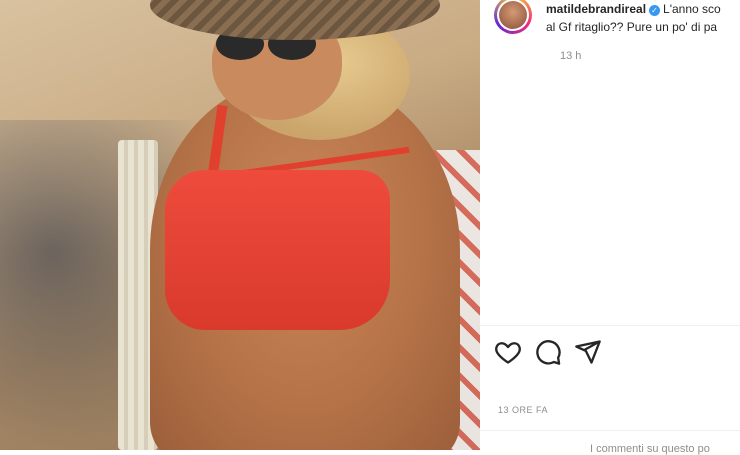 Image resolution: width=740 pixels, height=455 pixels. I want to click on verified-icon: ✓, so click(655, 10).